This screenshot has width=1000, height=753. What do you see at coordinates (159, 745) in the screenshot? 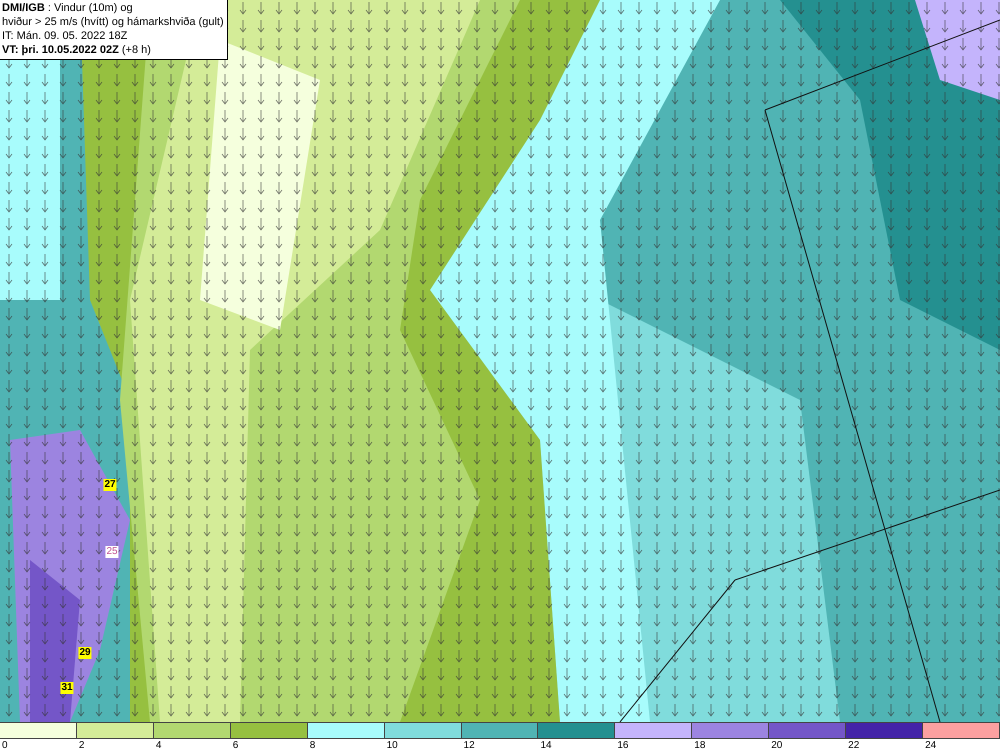
I see `legend-tick-label: 4` at bounding box center [159, 745].